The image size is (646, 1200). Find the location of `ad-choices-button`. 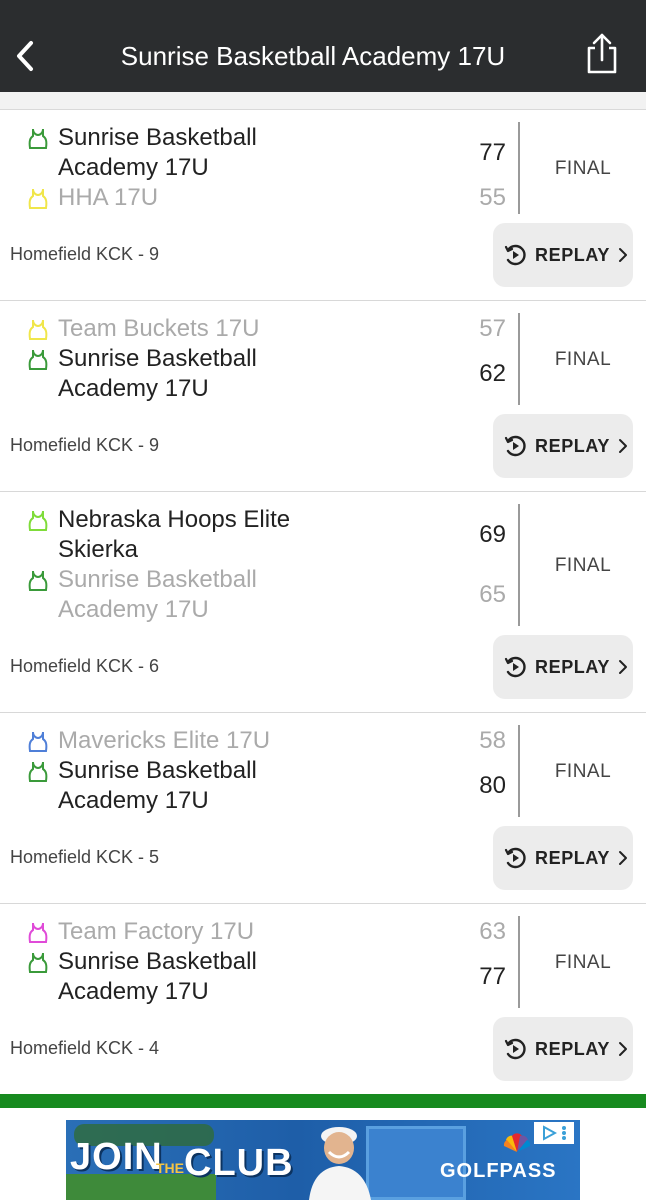

ad-choices-button is located at coordinates (554, 1133).